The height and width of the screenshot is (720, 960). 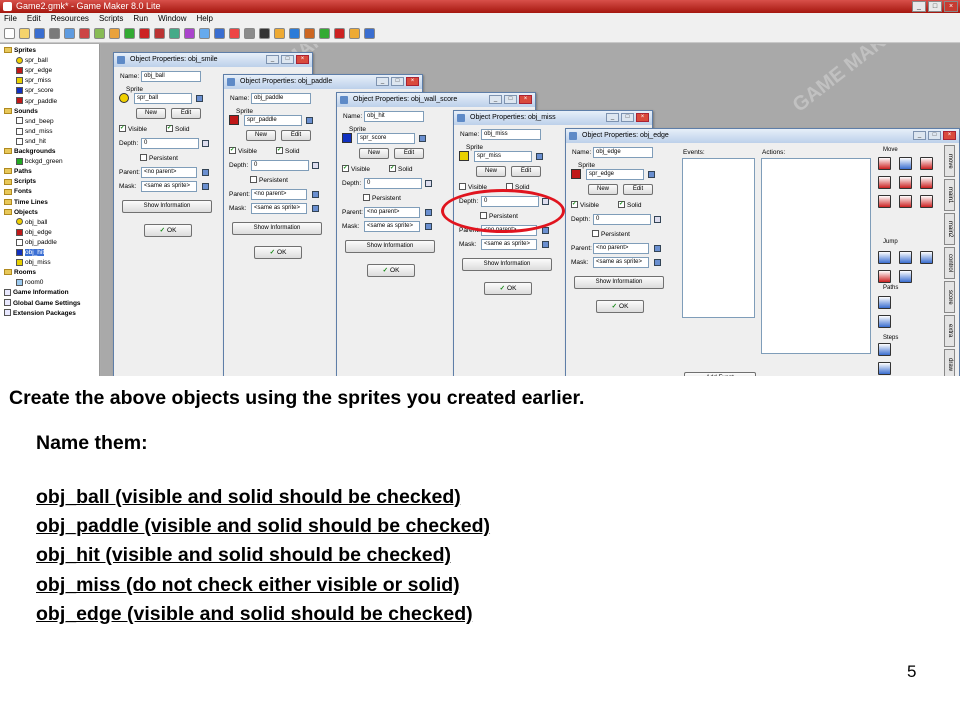 What do you see at coordinates (623, 152) in the screenshot?
I see `name-field: obj_edge` at bounding box center [623, 152].